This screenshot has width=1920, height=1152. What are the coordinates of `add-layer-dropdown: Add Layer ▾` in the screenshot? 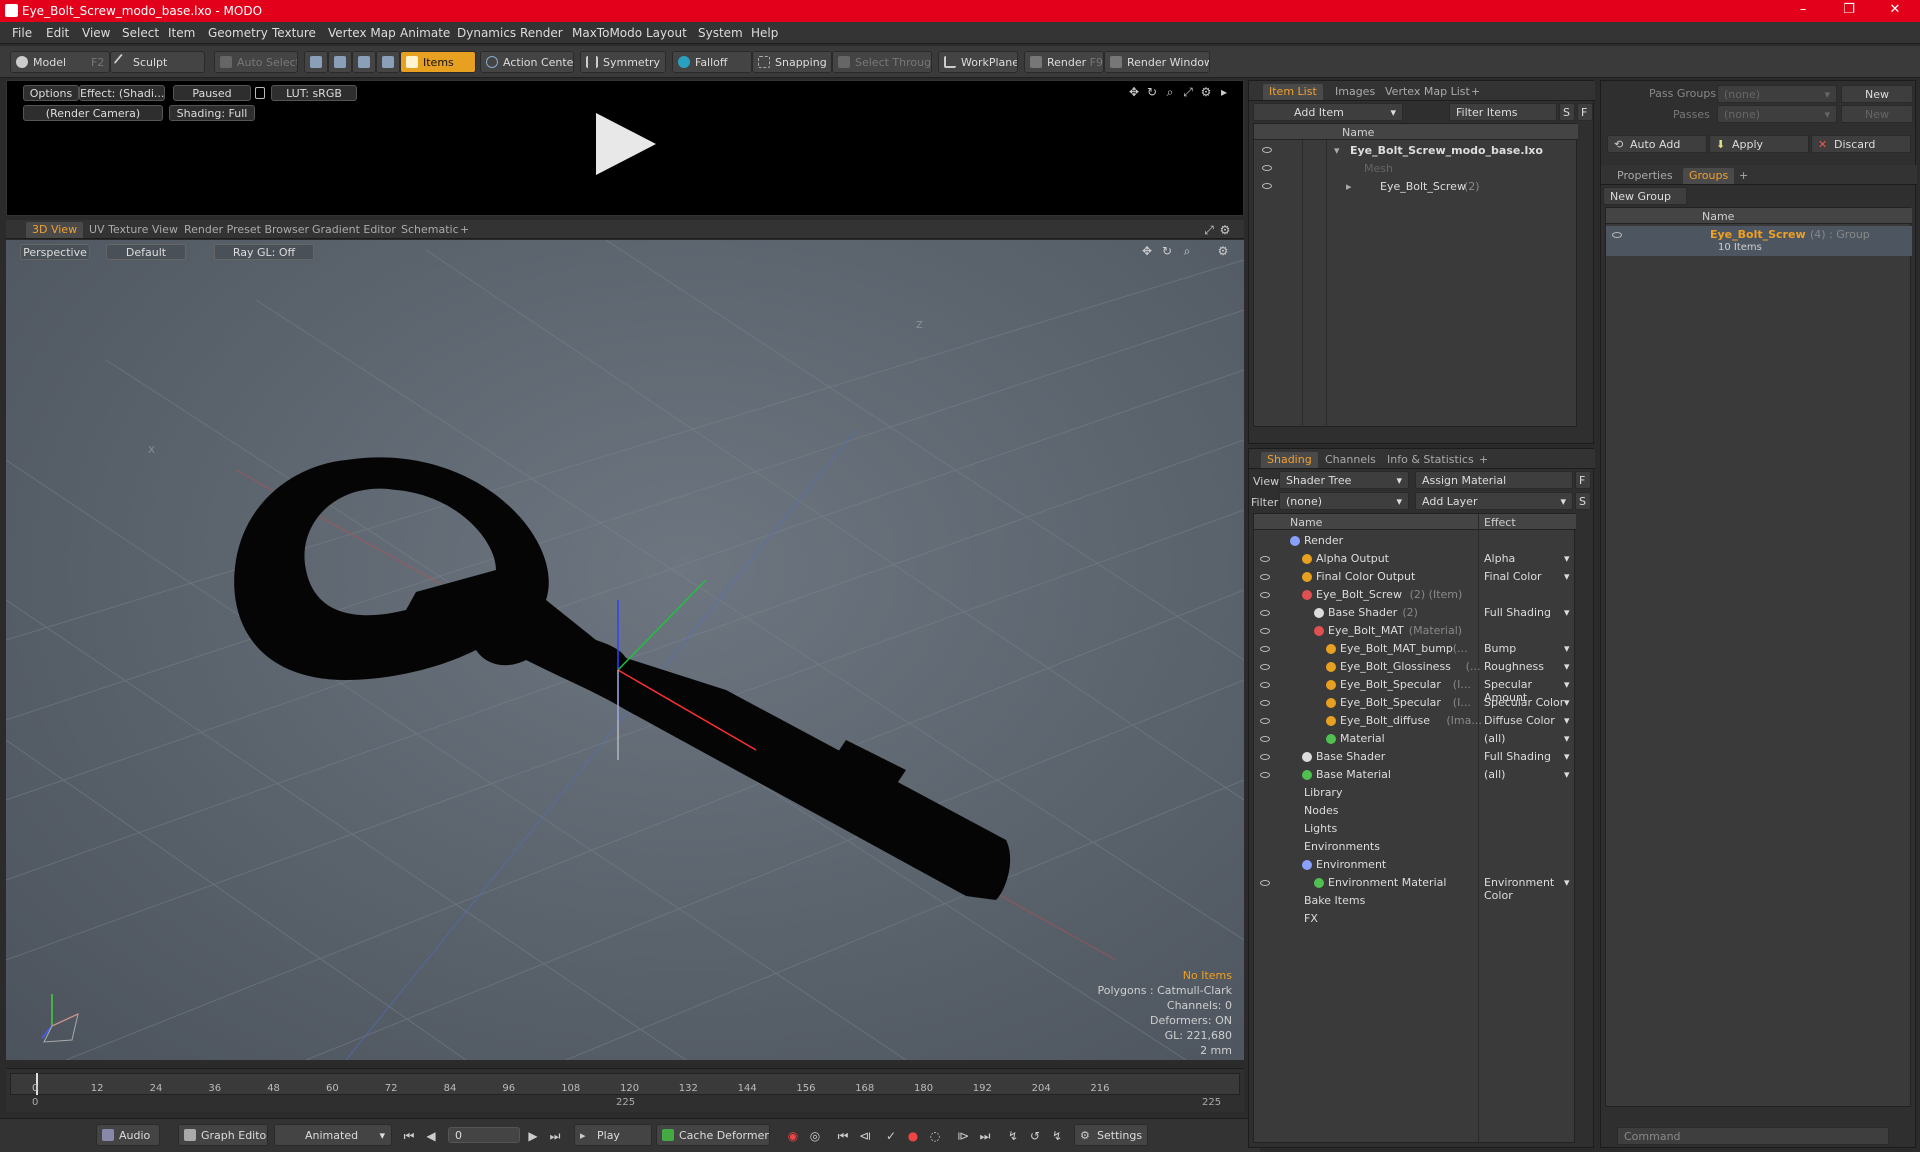 It's located at (1494, 501).